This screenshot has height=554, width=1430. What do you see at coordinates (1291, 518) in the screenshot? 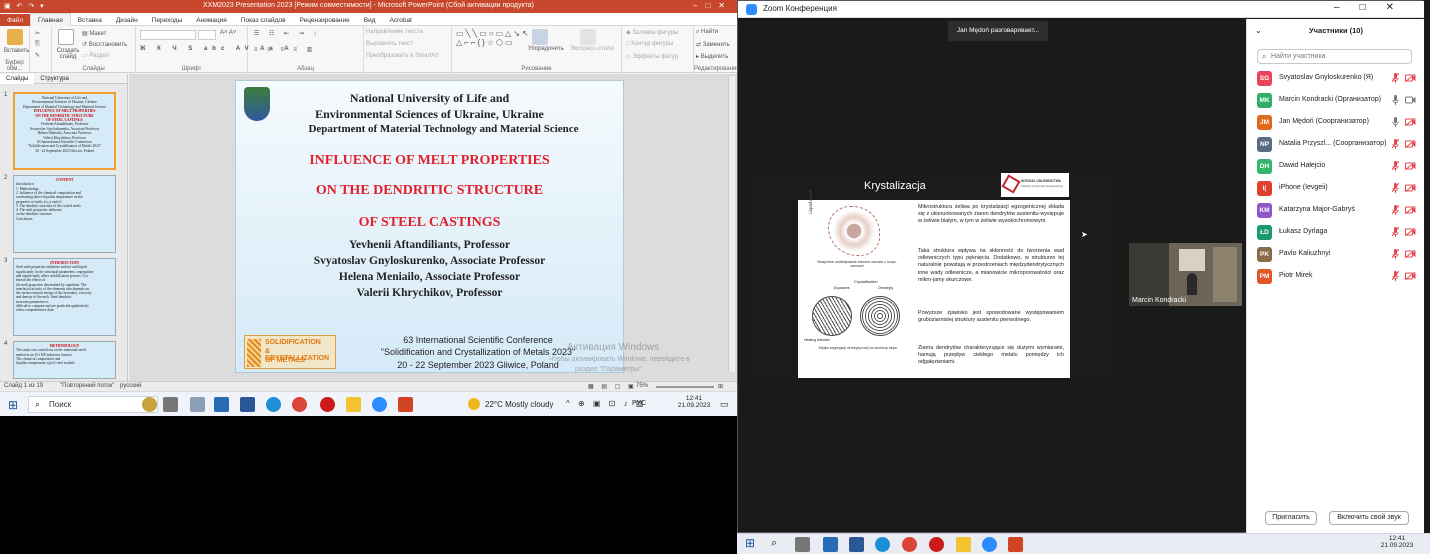
I see `invite-button: Пригласить` at bounding box center [1291, 518].